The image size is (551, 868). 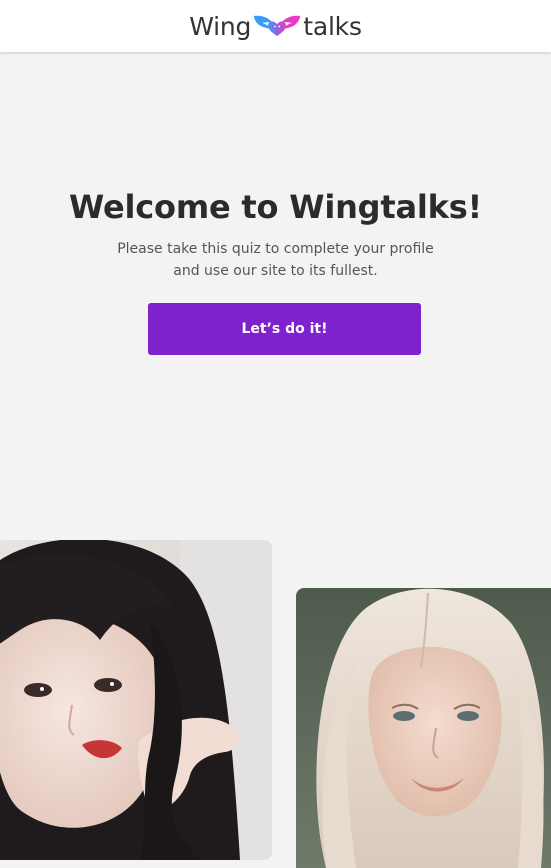 I want to click on logo-text-wing: Wing, so click(x=220, y=26).